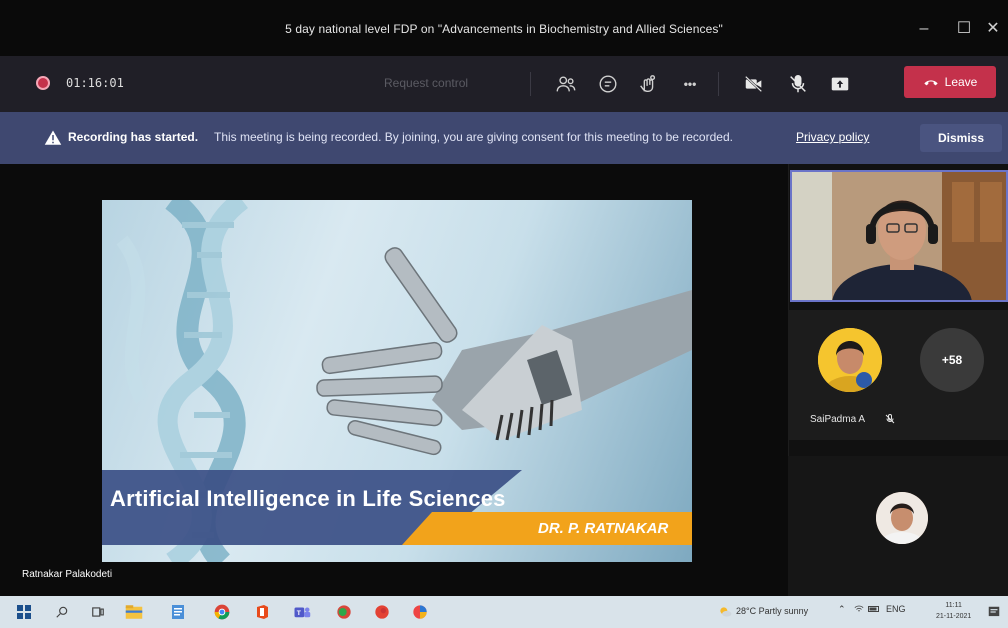  Describe the element at coordinates (134, 612) in the screenshot. I see `file-explorer-icon` at that location.